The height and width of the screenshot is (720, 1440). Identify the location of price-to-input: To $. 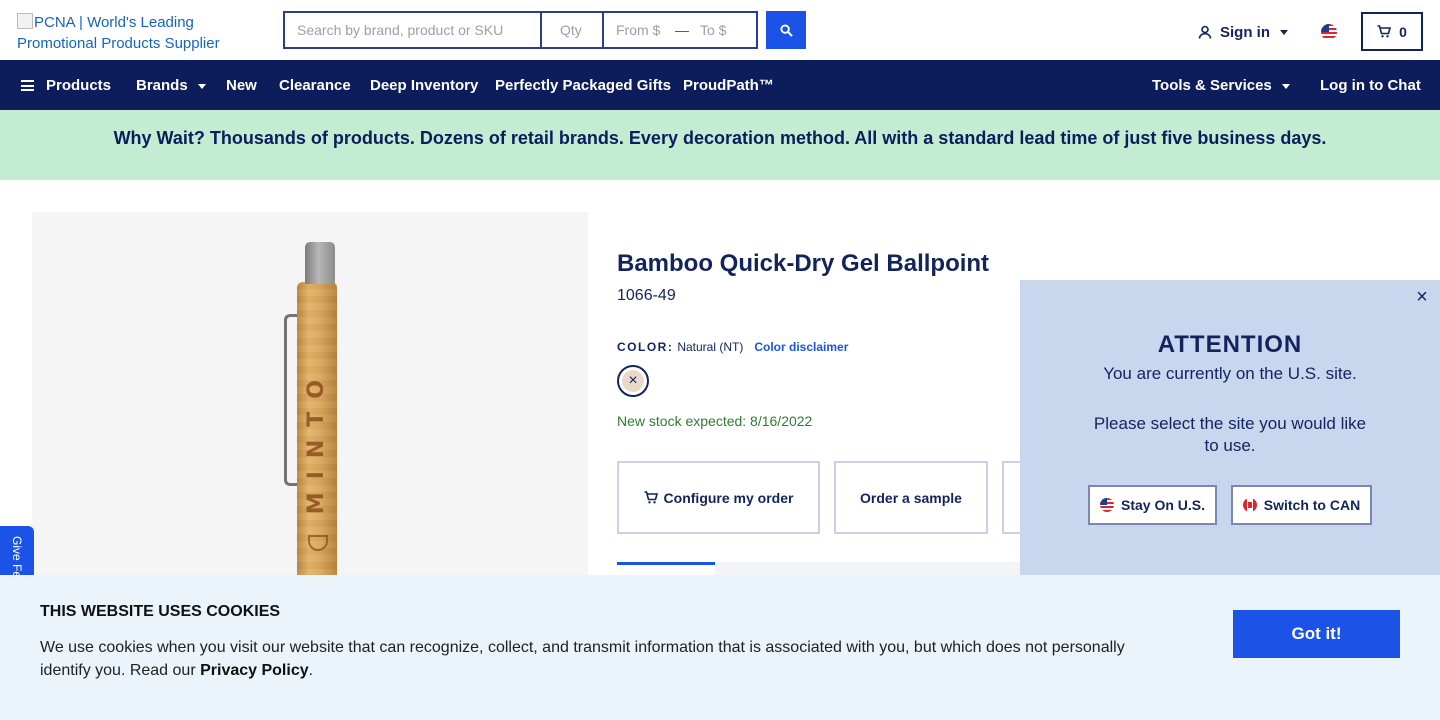
(722, 30).